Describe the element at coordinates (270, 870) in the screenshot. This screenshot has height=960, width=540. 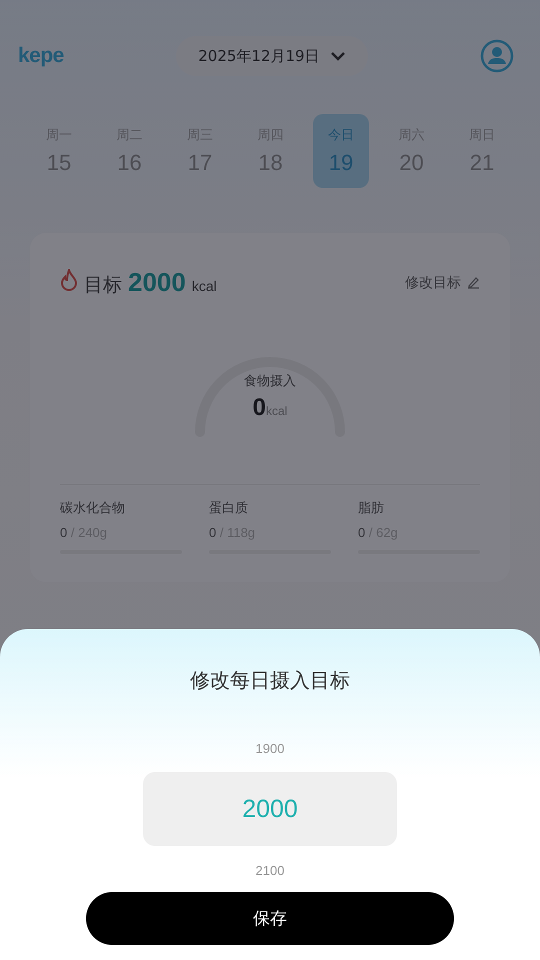
I see `picker-option: 2100` at that location.